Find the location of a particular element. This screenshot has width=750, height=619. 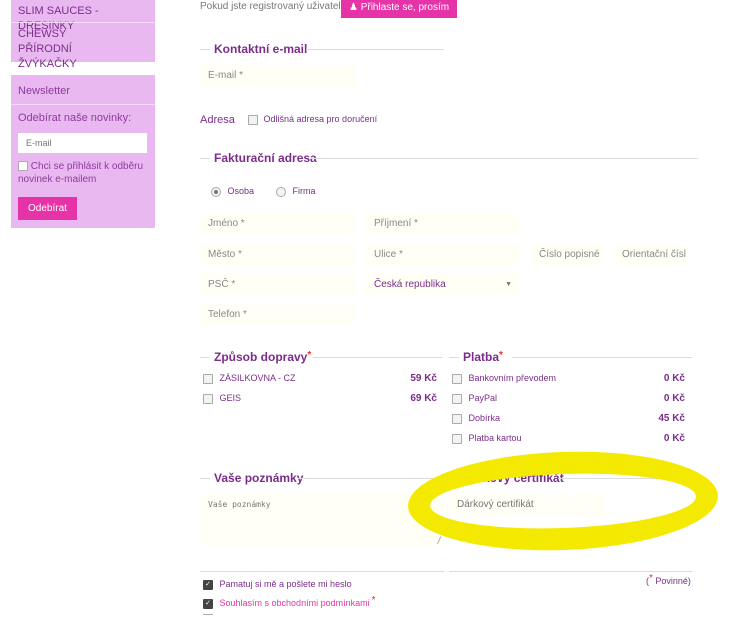

phone-field: Telefon * is located at coordinates (278, 315).